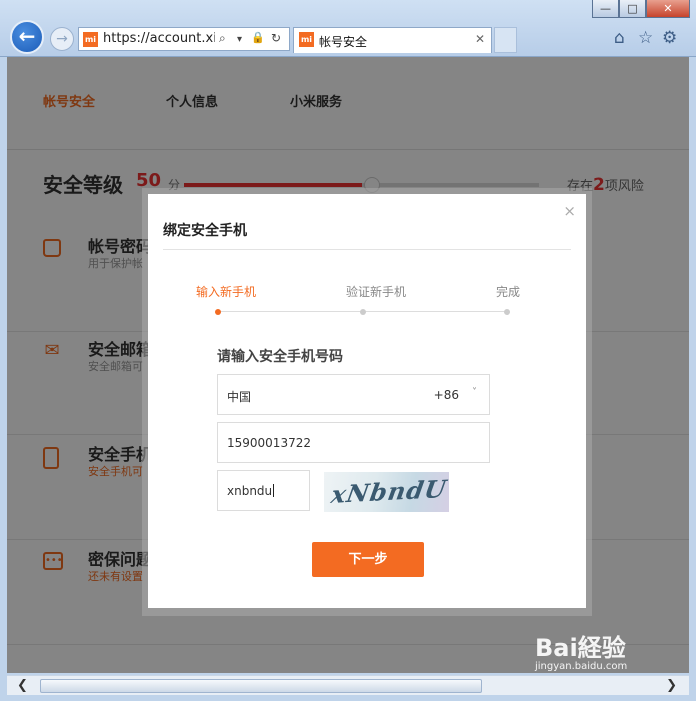 This screenshot has width=696, height=701. I want to click on captcha-input: xnbndu, so click(263, 490).